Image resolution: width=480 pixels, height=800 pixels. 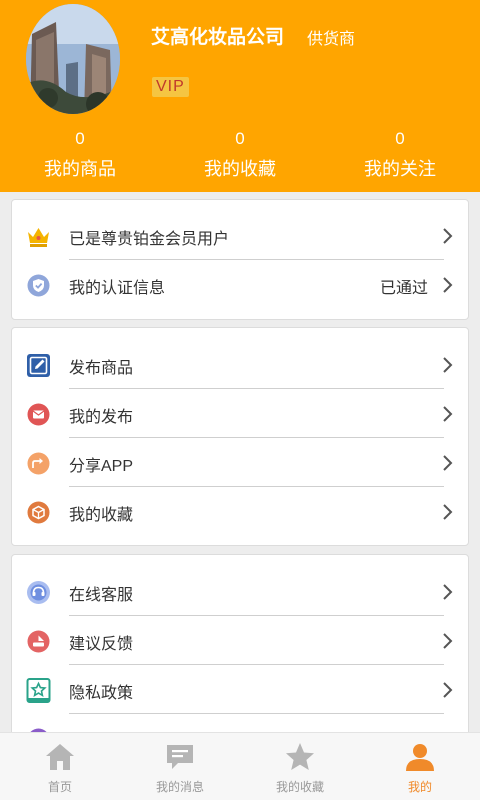 I want to click on tab-favorites: 我的收藏, so click(x=300, y=766).